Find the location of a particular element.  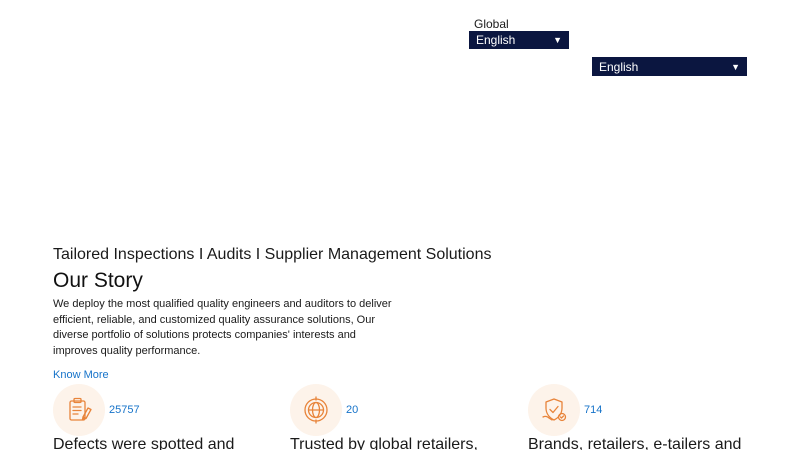

stat-defects-caption: Defects were spotted and is located at coordinates (144, 443).